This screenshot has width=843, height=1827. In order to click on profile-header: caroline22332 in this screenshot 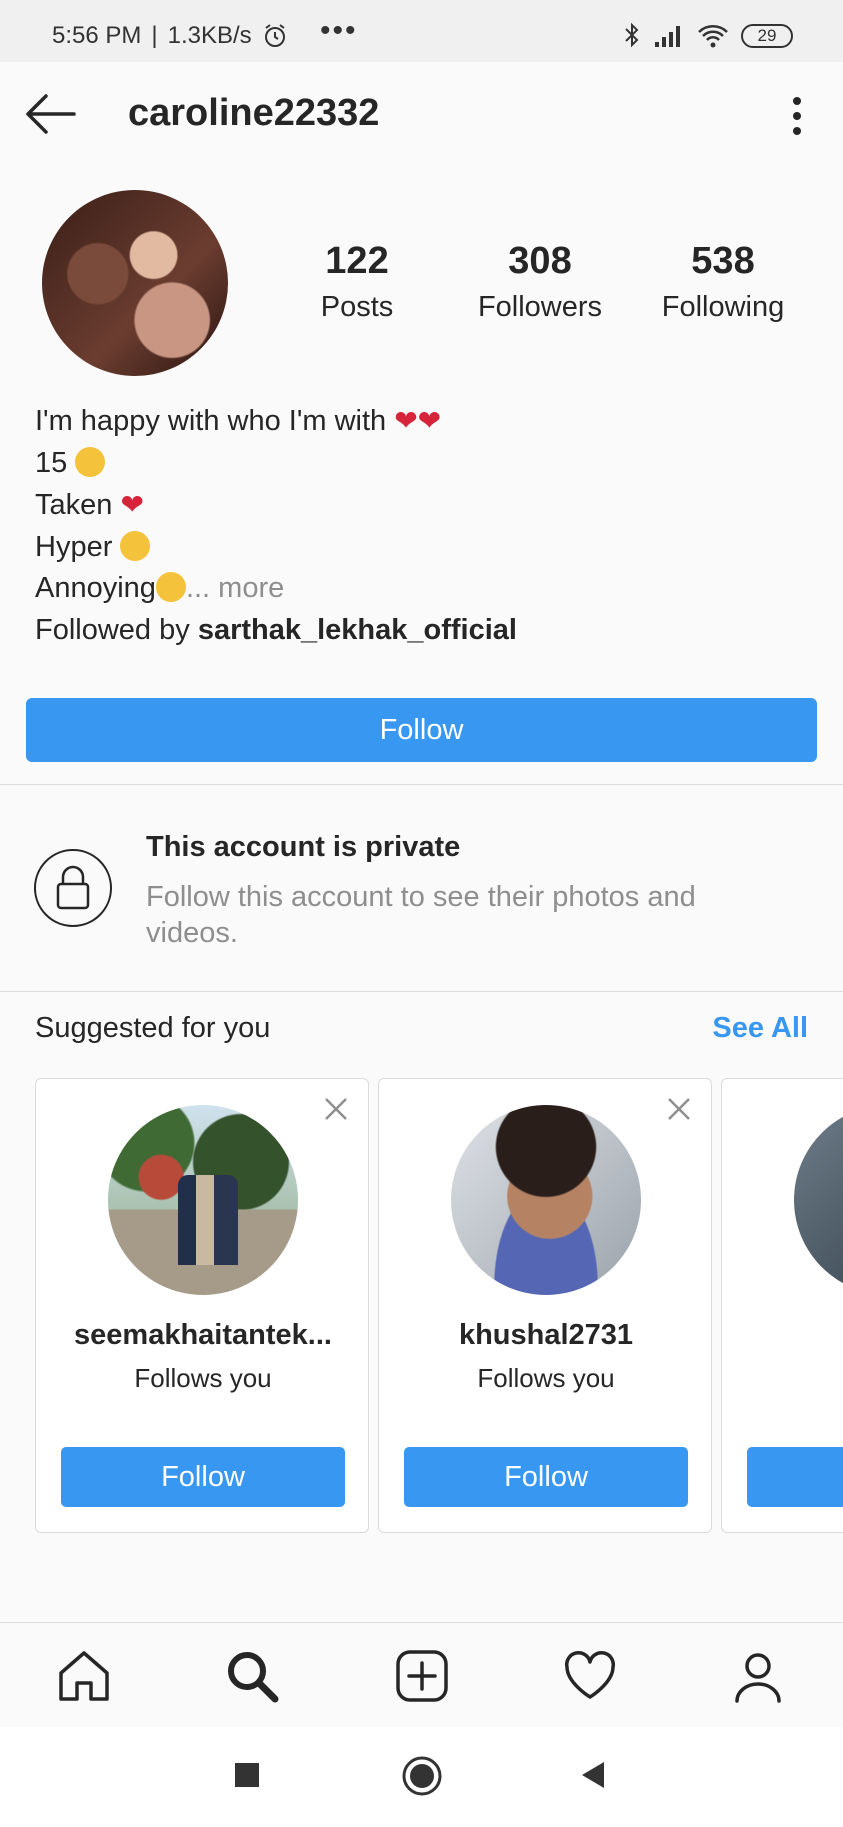, I will do `click(421, 114)`.